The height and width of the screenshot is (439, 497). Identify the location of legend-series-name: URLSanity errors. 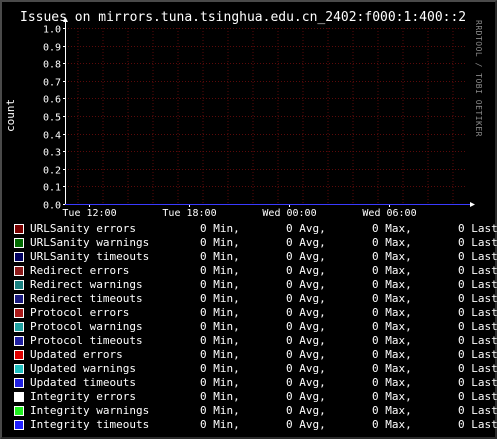
(83, 228).